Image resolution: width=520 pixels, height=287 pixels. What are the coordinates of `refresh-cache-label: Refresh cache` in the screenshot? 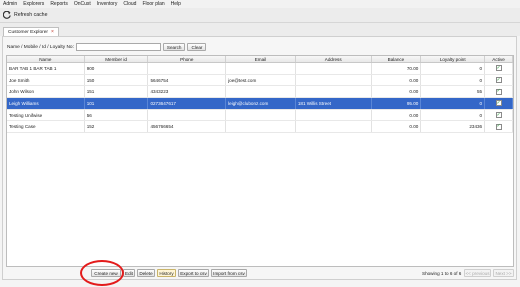 It's located at (31, 15).